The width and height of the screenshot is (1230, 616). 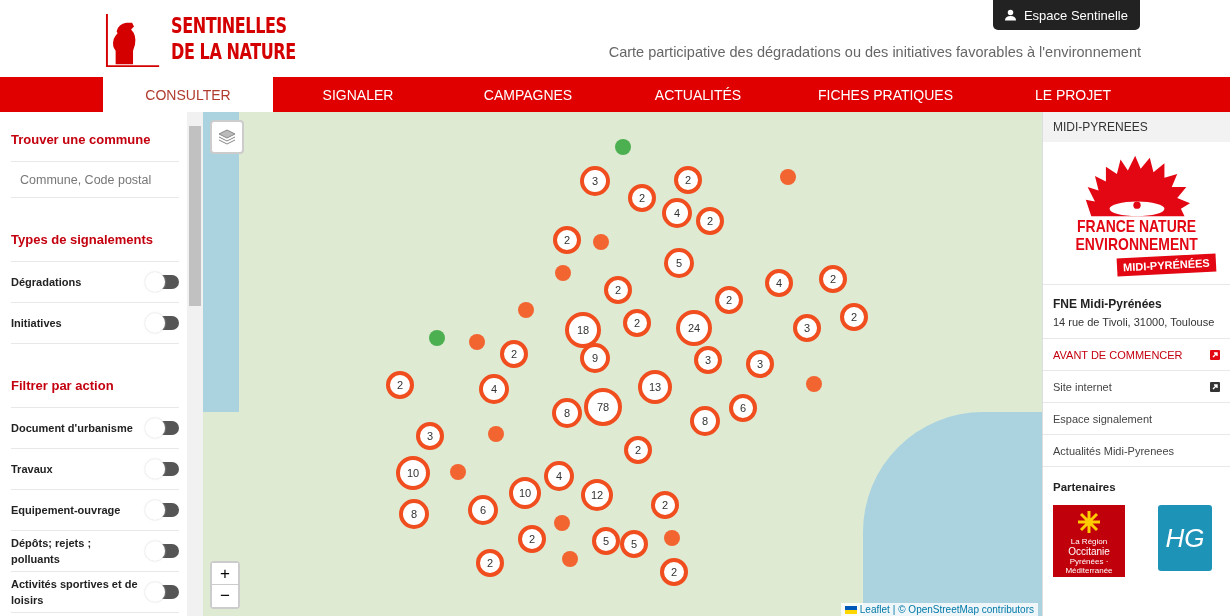 What do you see at coordinates (229, 25) in the screenshot?
I see `logo-text: SENTINELLES` at bounding box center [229, 25].